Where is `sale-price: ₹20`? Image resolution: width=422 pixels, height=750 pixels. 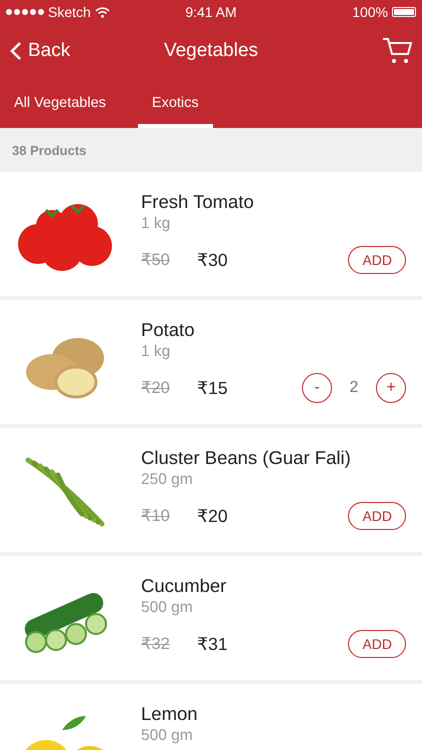
sale-price: ₹20 is located at coordinates (212, 516).